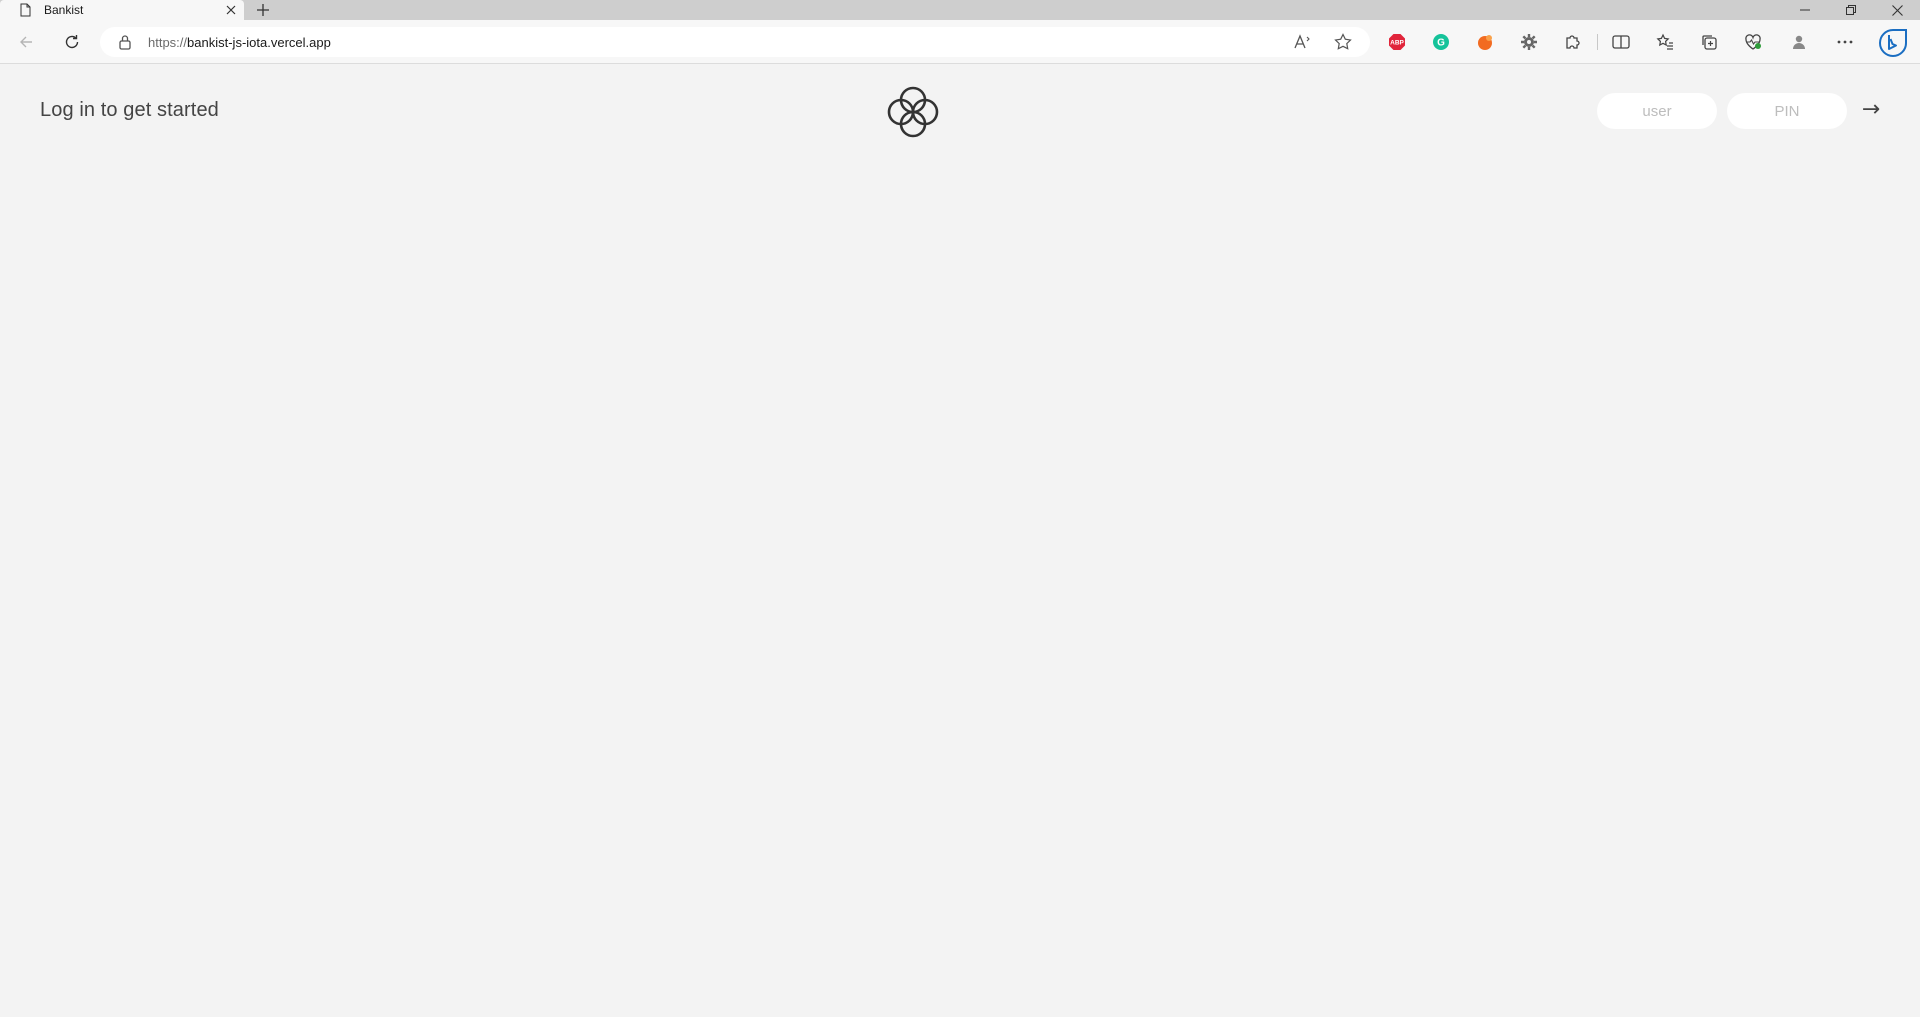  I want to click on svg-text: G, so click(1441, 43).